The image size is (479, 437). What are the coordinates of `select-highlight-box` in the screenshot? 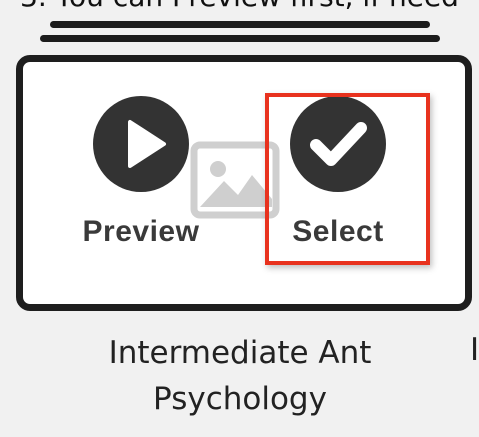 It's located at (347, 179).